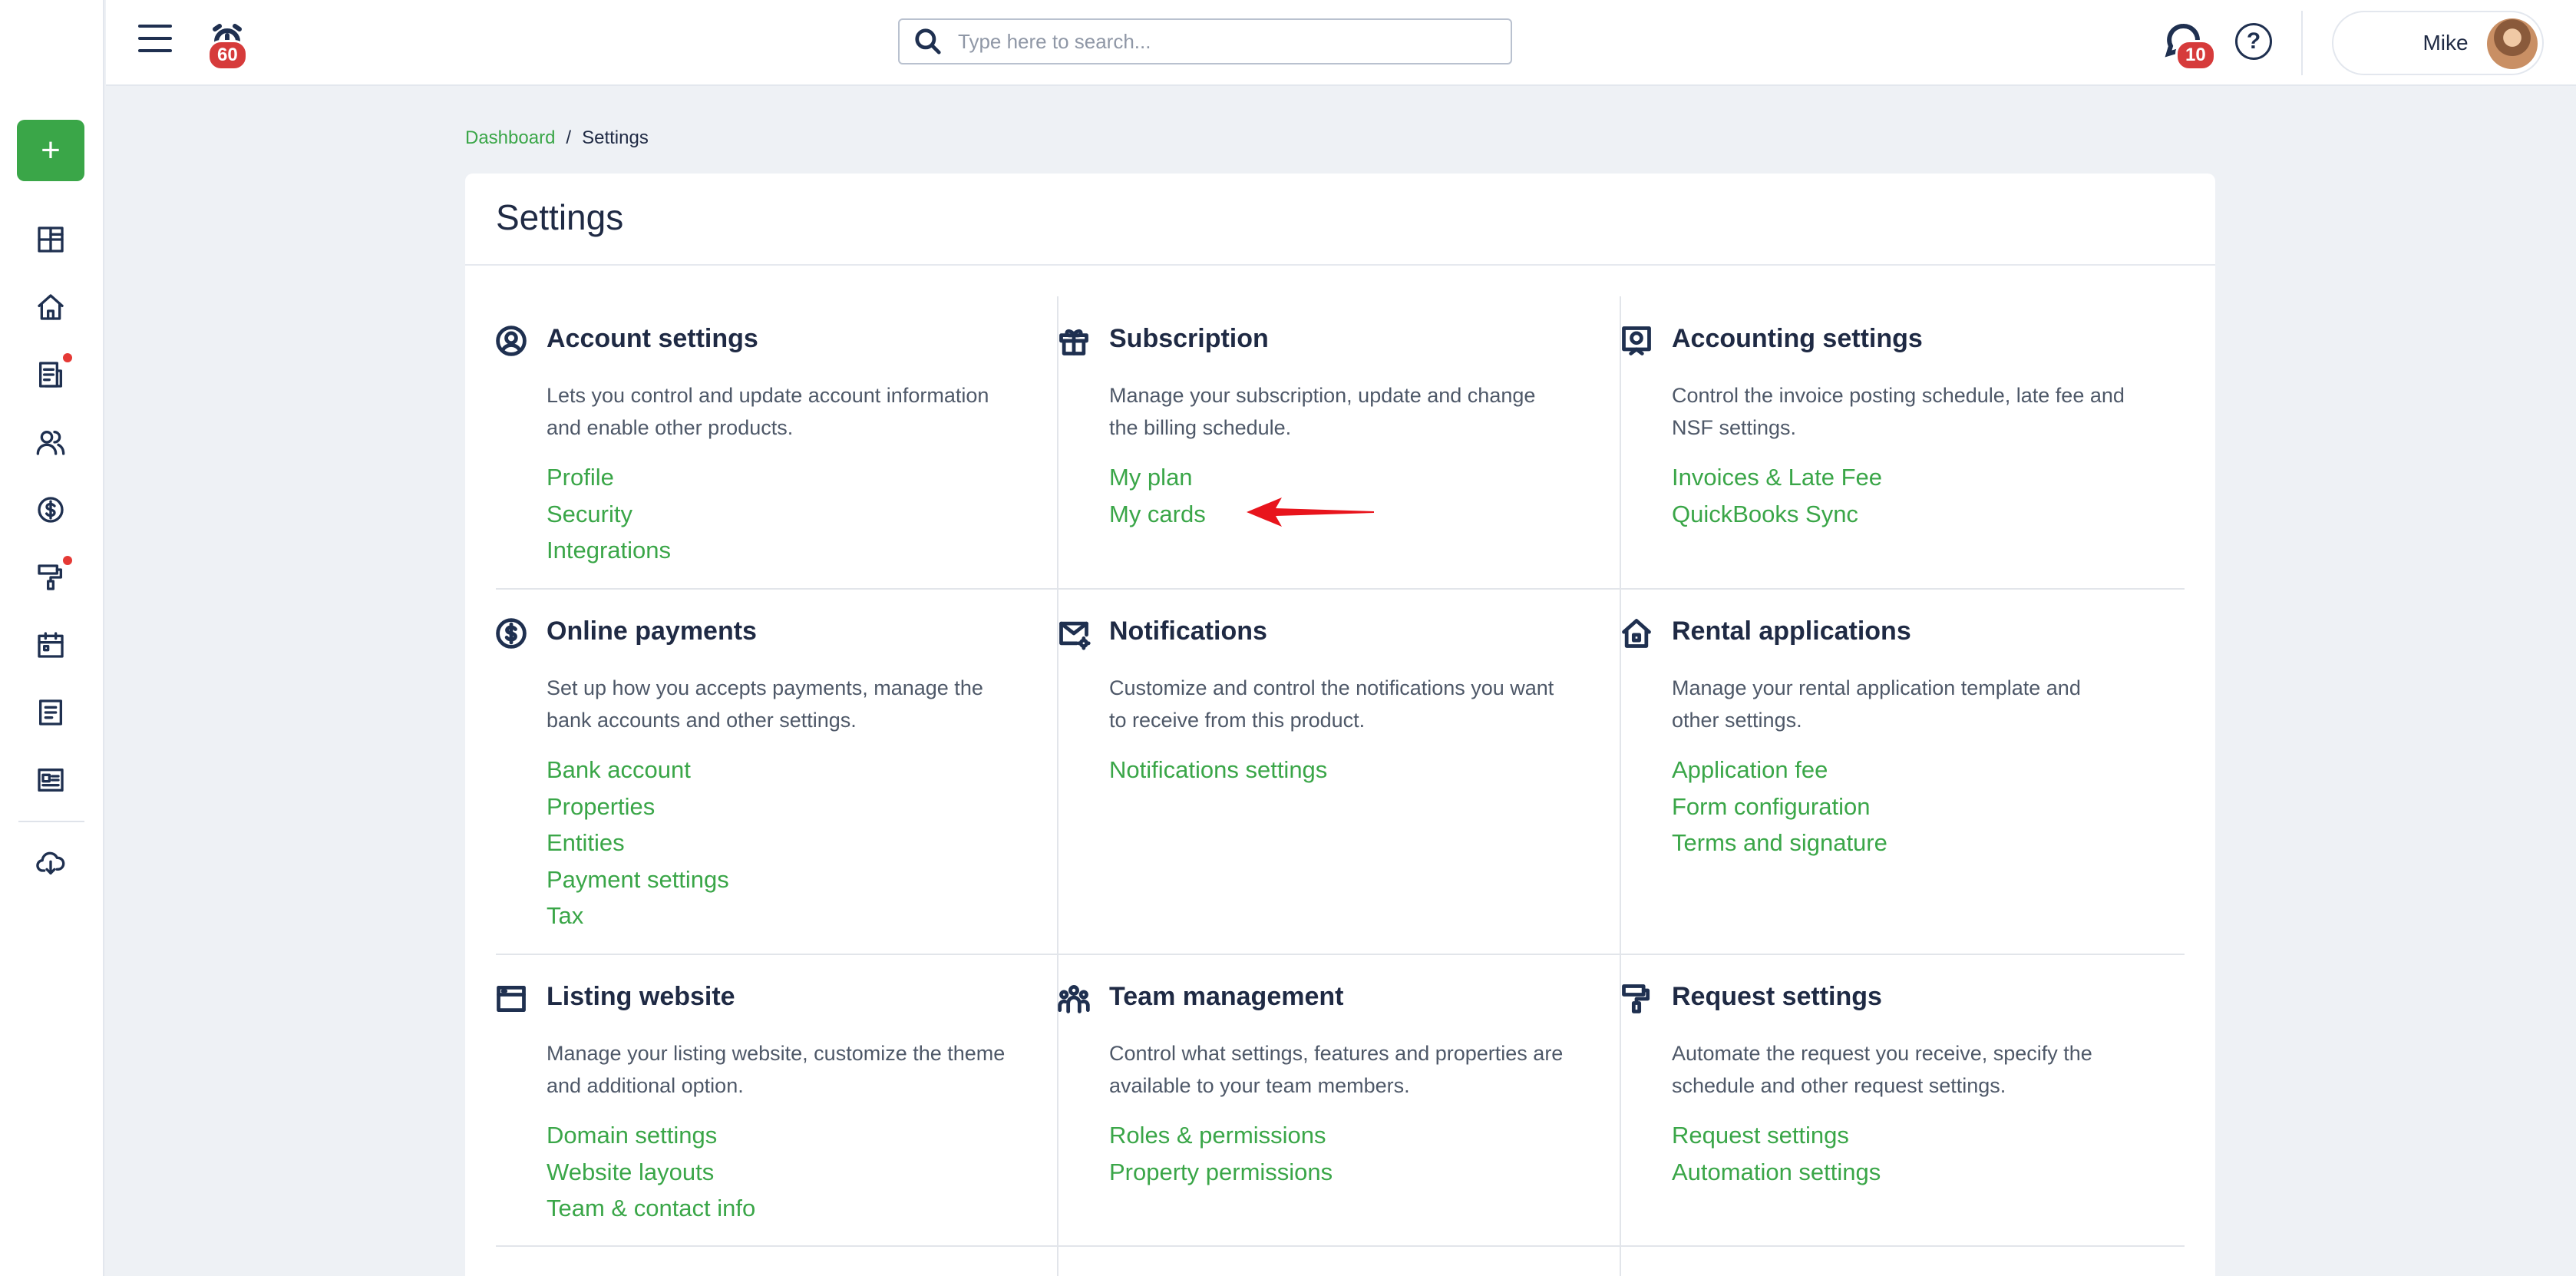 This screenshot has width=2576, height=1276. Describe the element at coordinates (638, 915) in the screenshot. I see `link-tax: Tax` at that location.